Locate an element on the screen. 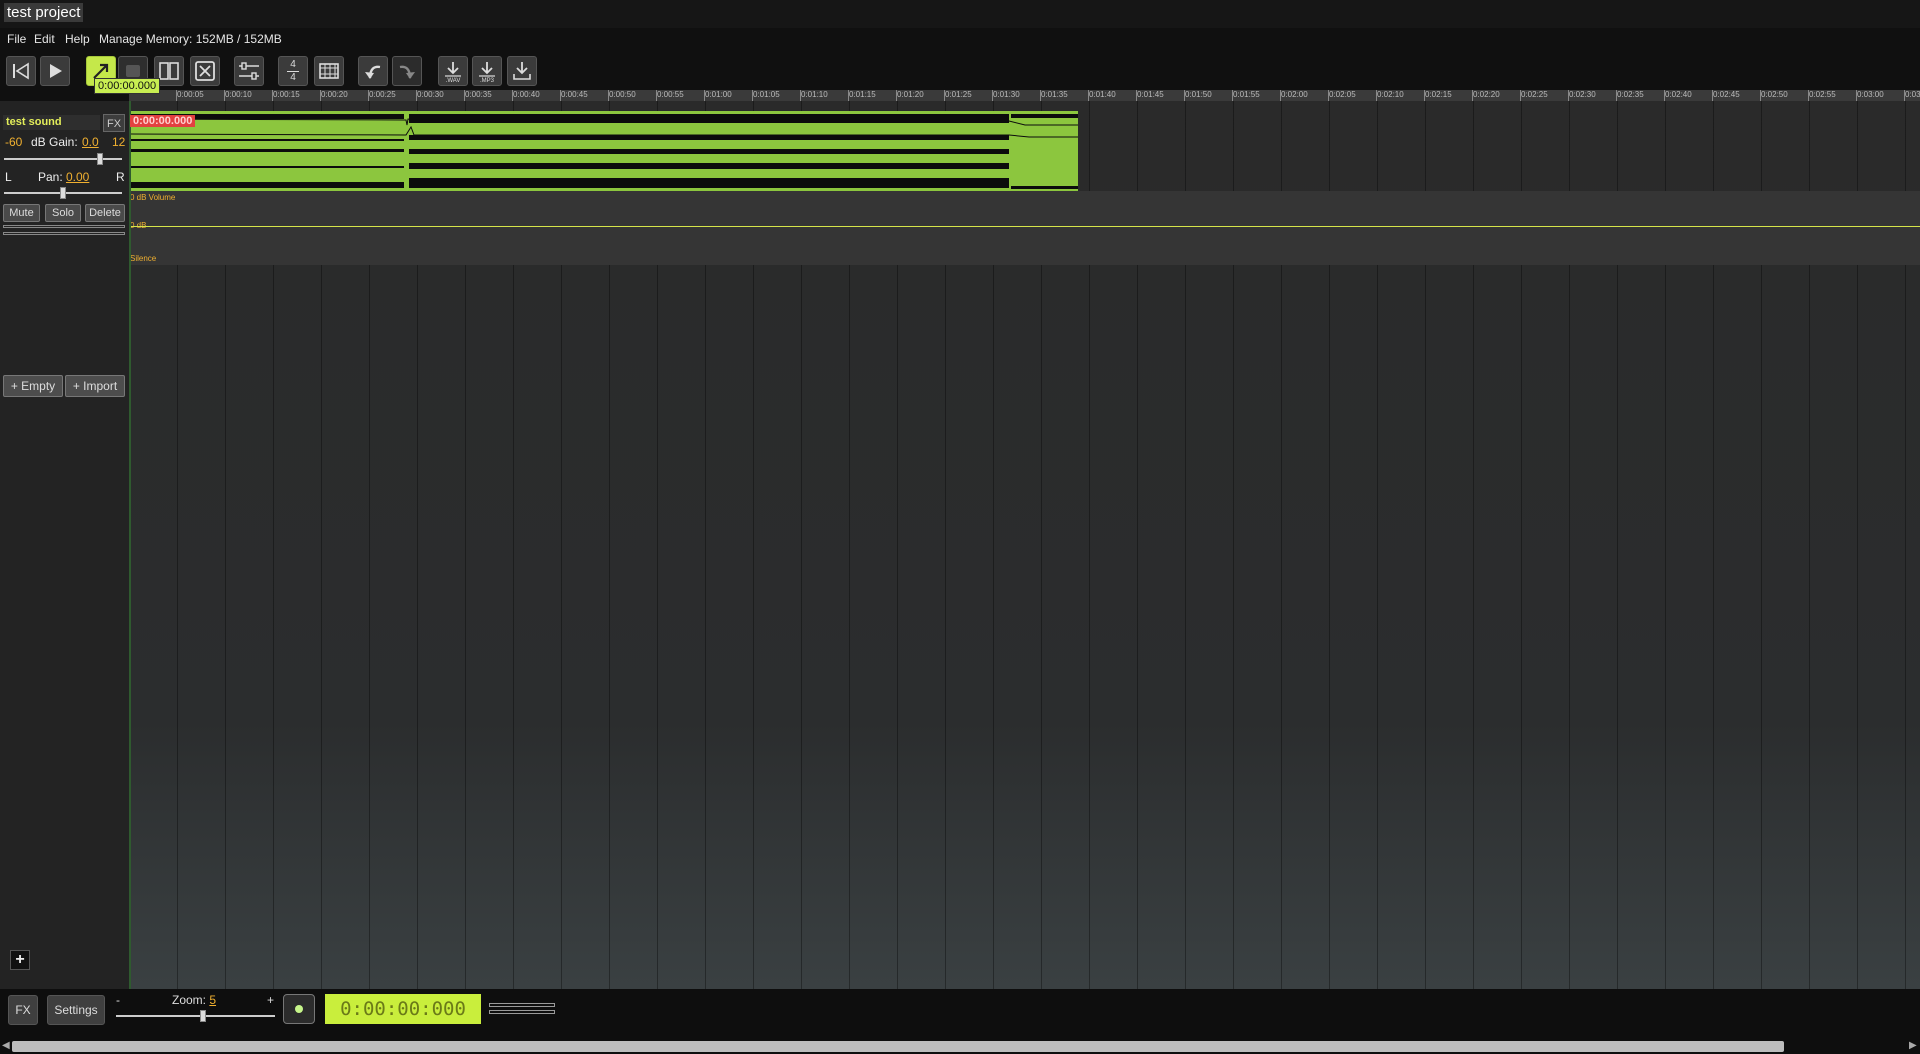  volume-automation-line is located at coordinates (1024, 226).